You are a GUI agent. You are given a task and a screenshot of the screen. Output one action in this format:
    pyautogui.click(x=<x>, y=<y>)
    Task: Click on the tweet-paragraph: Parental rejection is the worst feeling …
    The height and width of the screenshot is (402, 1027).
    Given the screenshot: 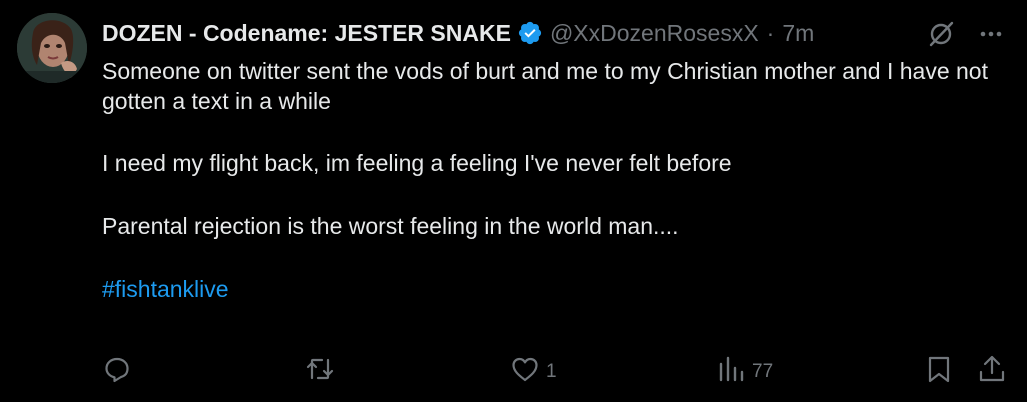 What is the action you would take?
    pyautogui.click(x=390, y=226)
    